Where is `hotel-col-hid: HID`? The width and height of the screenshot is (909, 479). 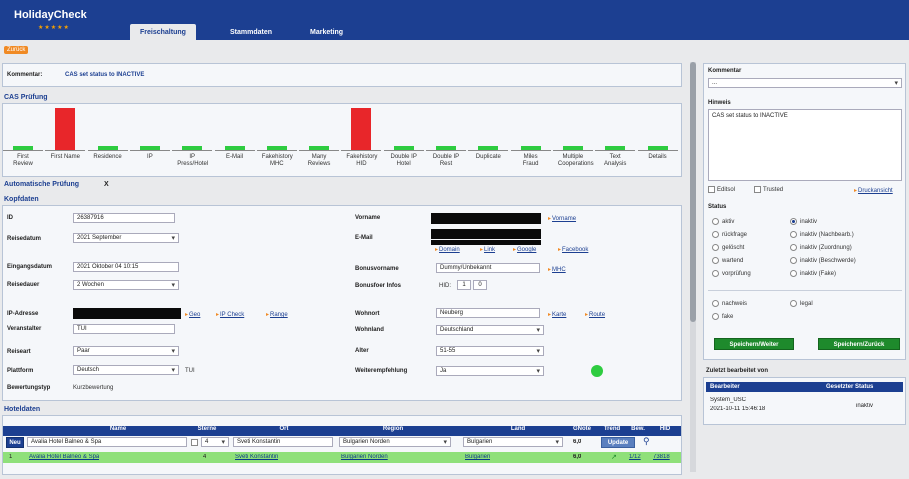 hotel-col-hid: HID is located at coordinates (665, 429).